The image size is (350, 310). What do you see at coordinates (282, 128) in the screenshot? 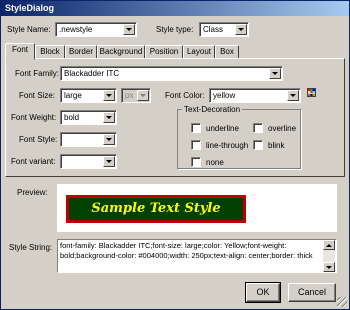
I see `overline-label: overline` at bounding box center [282, 128].